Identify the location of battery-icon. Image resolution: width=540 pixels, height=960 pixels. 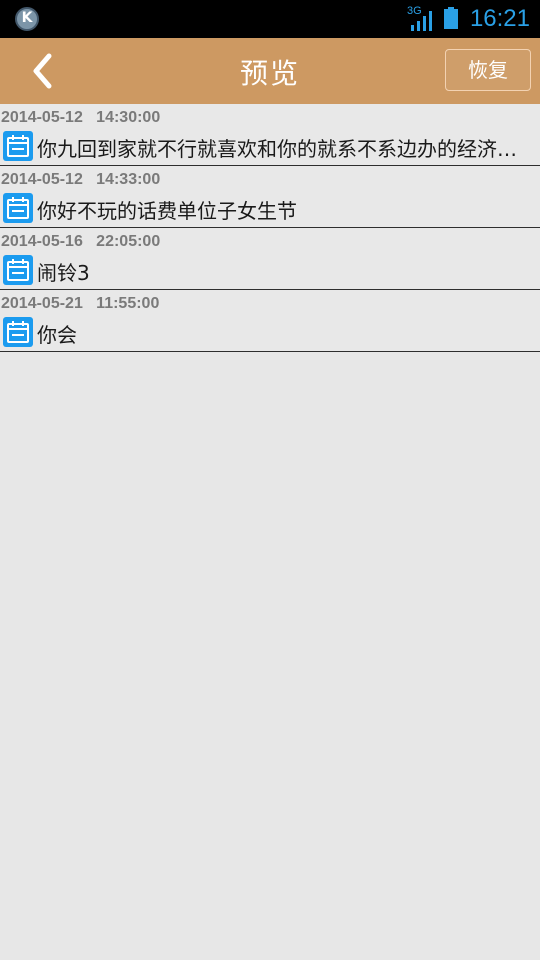
(451, 18).